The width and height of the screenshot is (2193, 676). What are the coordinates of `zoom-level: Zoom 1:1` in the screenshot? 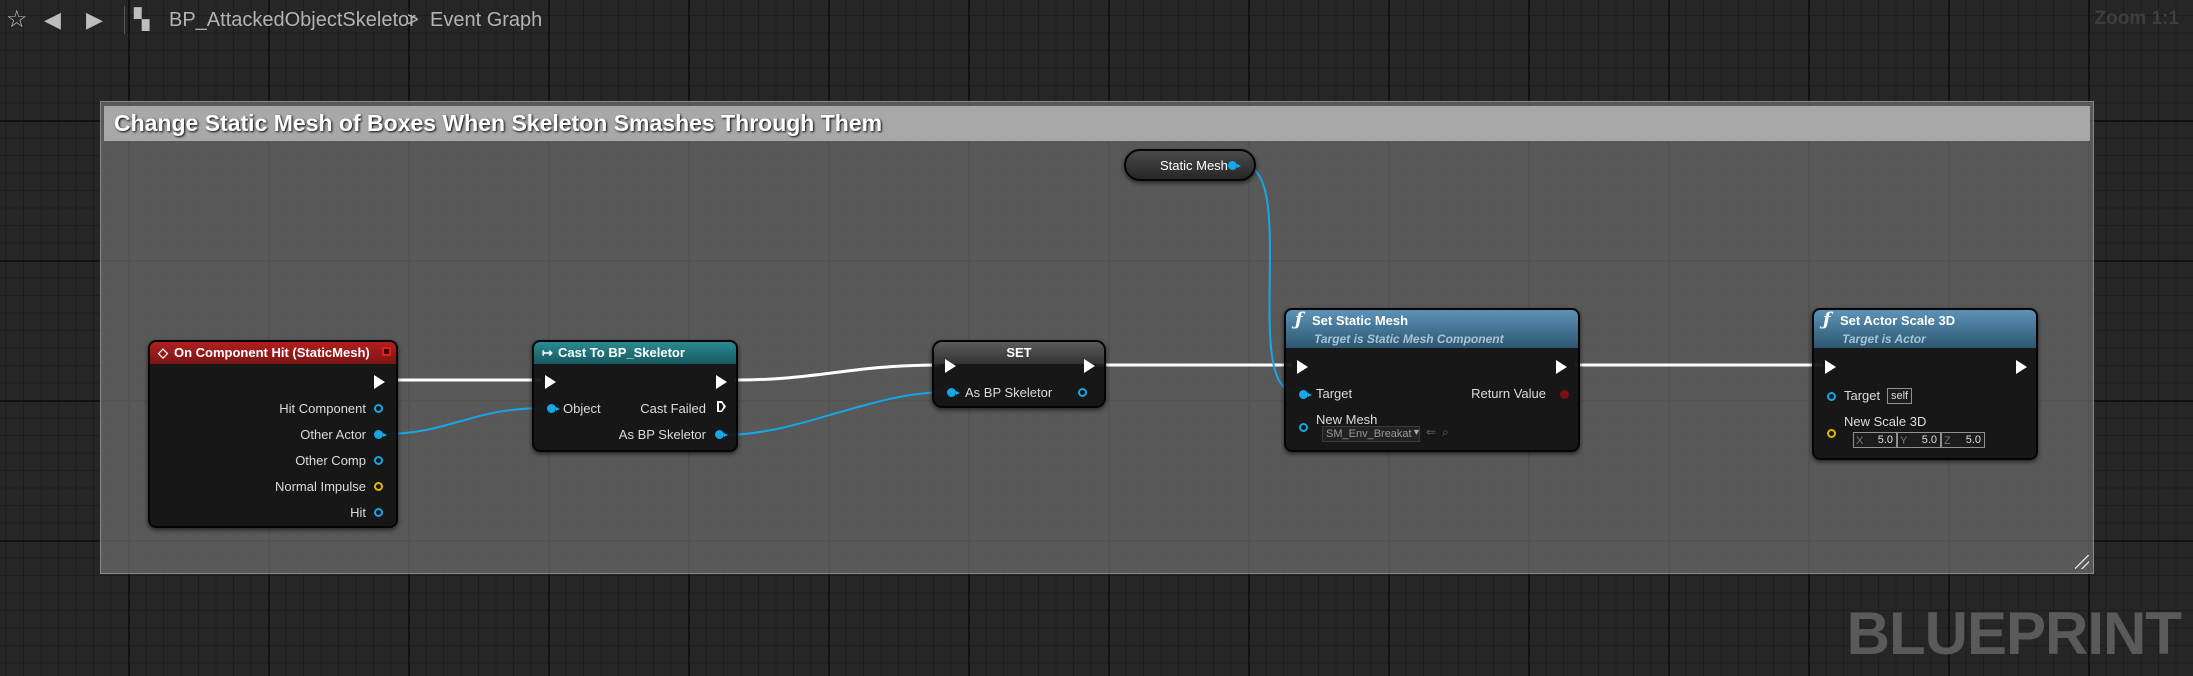 It's located at (2136, 18).